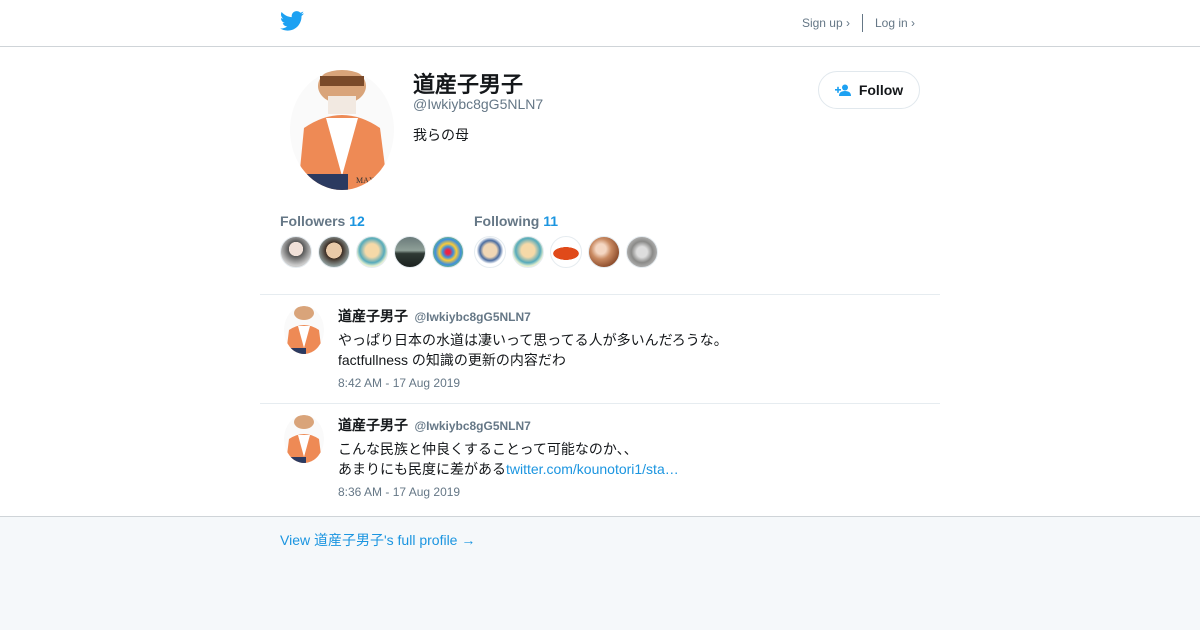  What do you see at coordinates (292, 21) in the screenshot?
I see `twitter-bird-icon` at bounding box center [292, 21].